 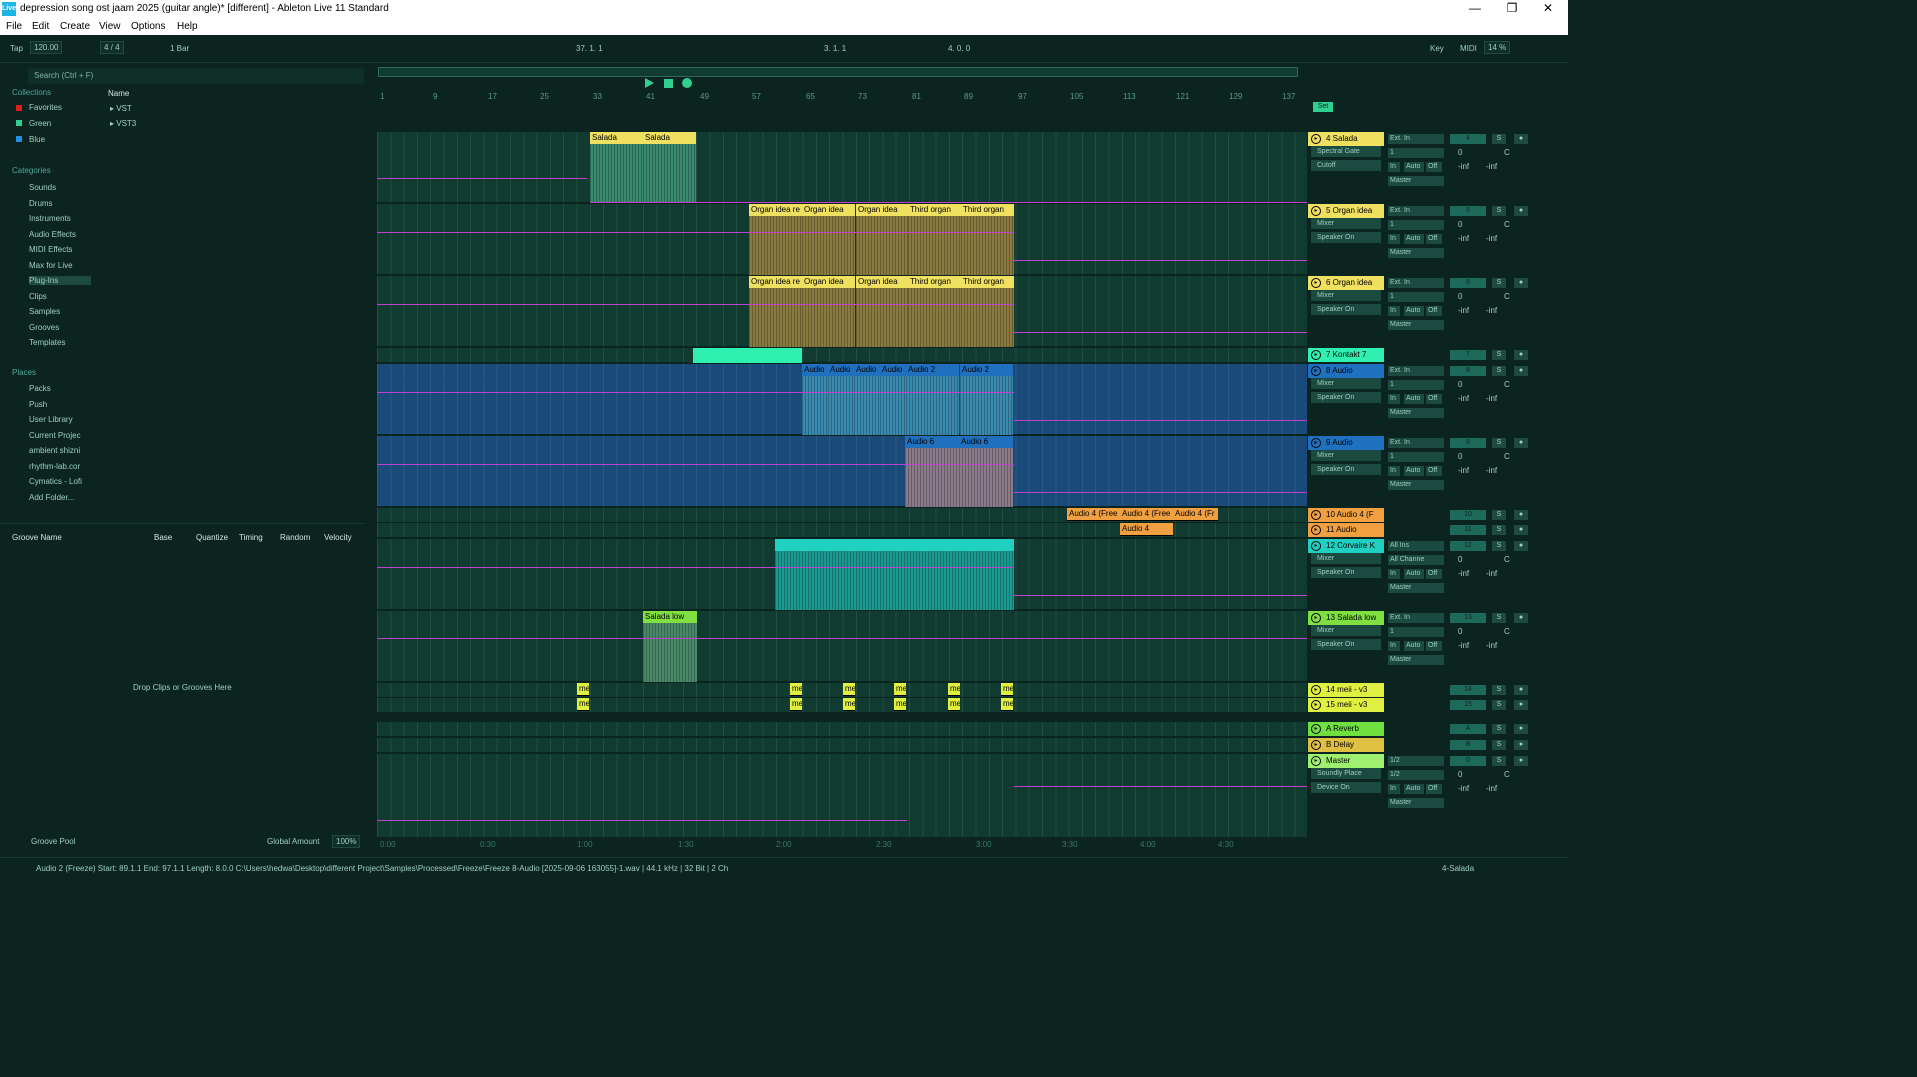 What do you see at coordinates (1468, 48) in the screenshot?
I see `midi-map-button: MIDI` at bounding box center [1468, 48].